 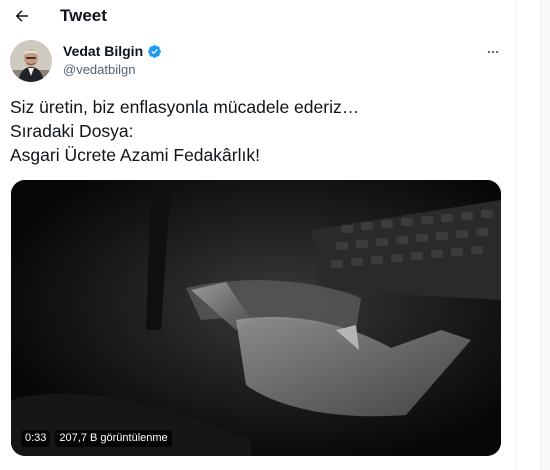 I want to click on sidebar-card-edge, so click(x=545, y=235).